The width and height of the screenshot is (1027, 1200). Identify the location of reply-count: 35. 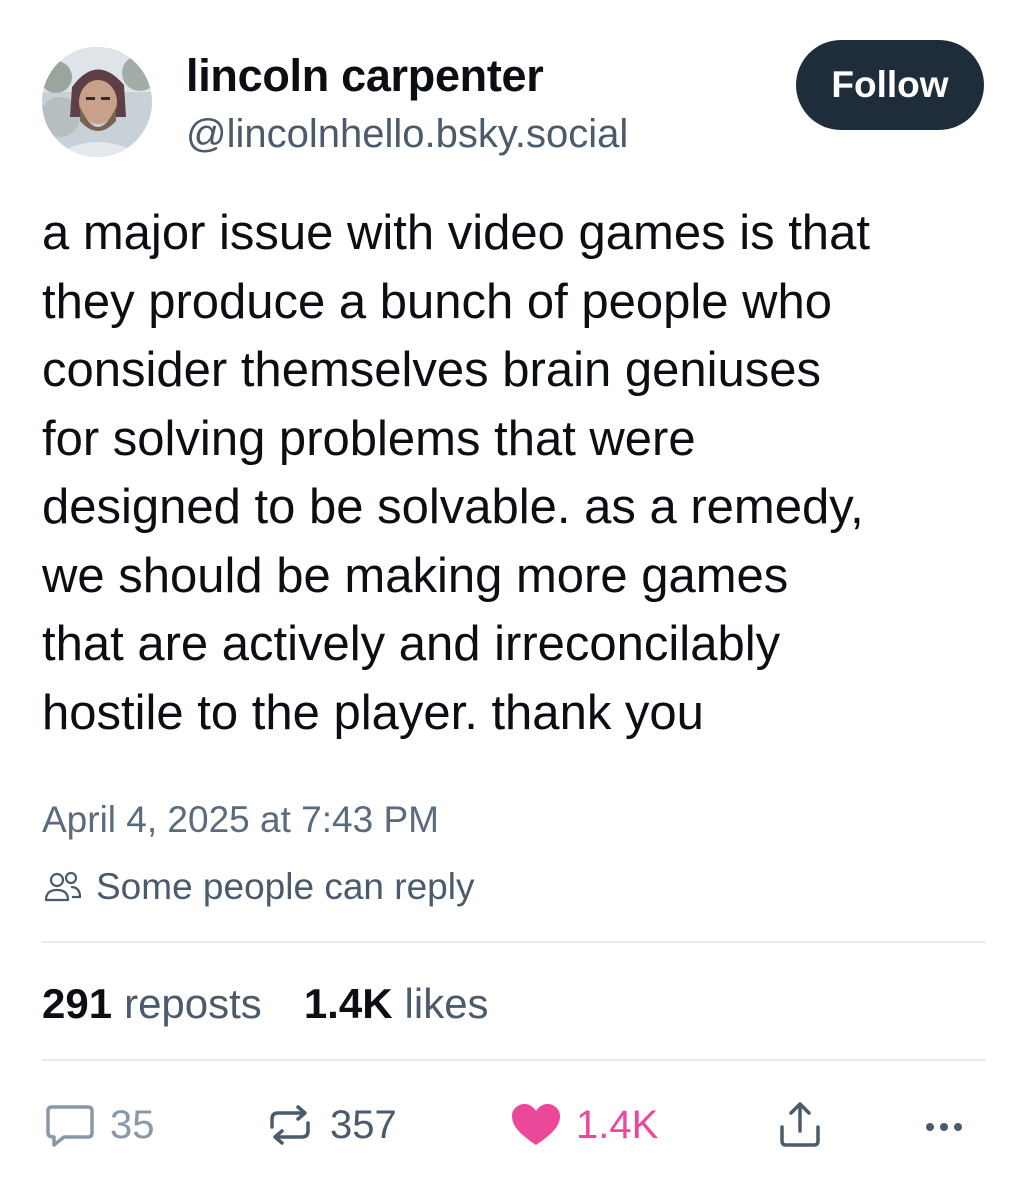
(132, 1124).